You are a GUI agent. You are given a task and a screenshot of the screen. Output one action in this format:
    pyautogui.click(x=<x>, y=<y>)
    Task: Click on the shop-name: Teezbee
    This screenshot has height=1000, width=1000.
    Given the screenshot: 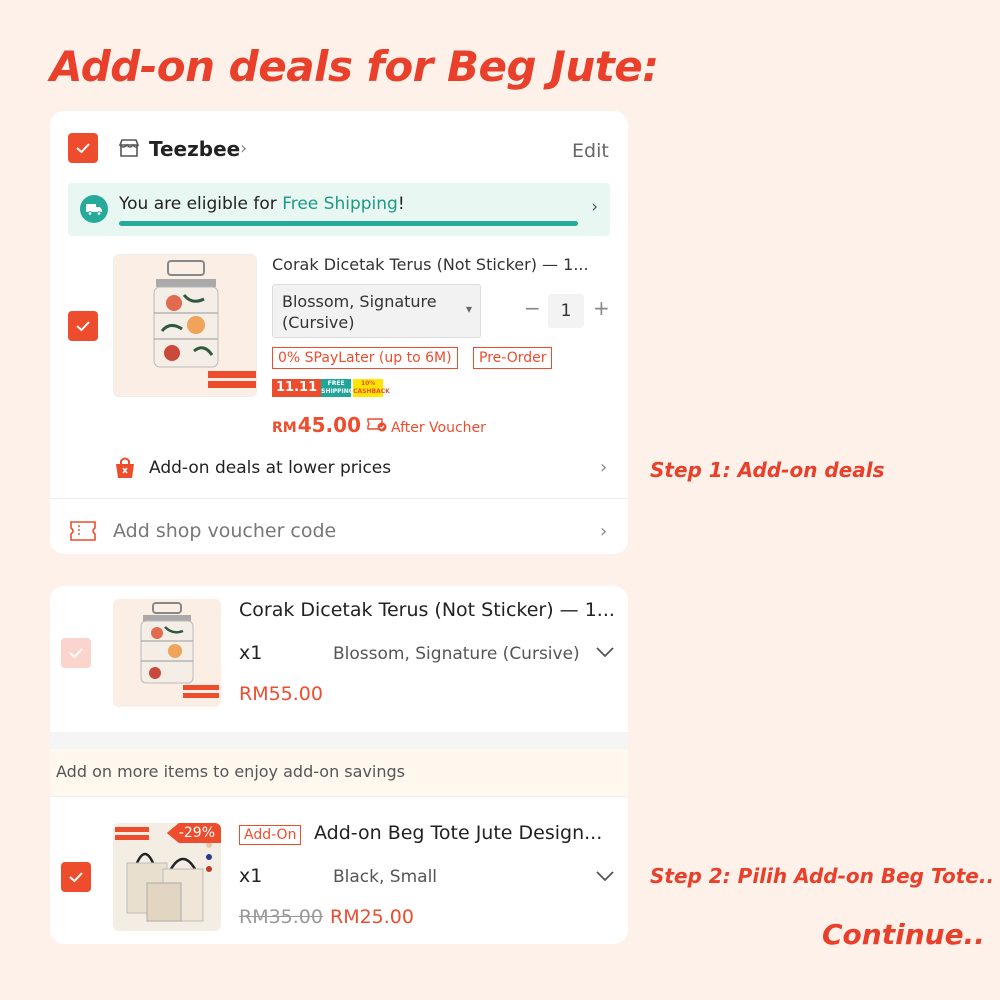 What is the action you would take?
    pyautogui.click(x=194, y=149)
    